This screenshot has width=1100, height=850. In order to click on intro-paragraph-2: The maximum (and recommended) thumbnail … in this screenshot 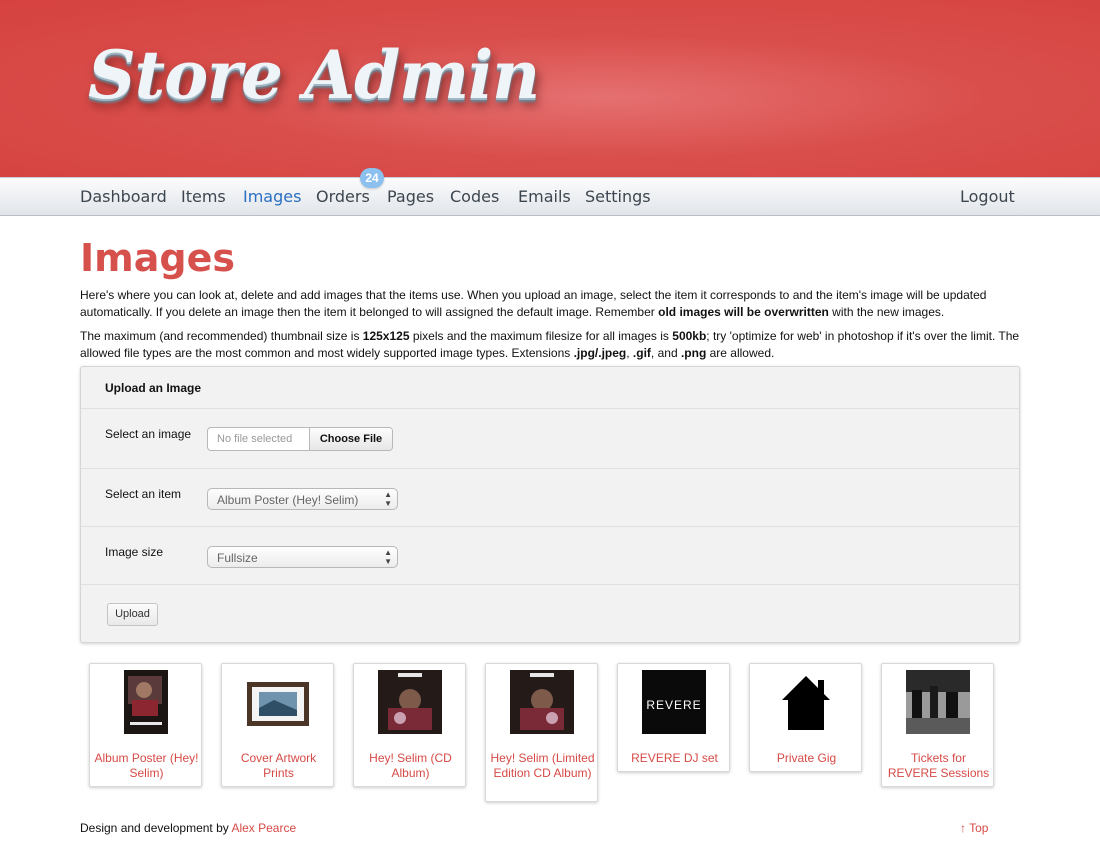, I will do `click(550, 344)`.